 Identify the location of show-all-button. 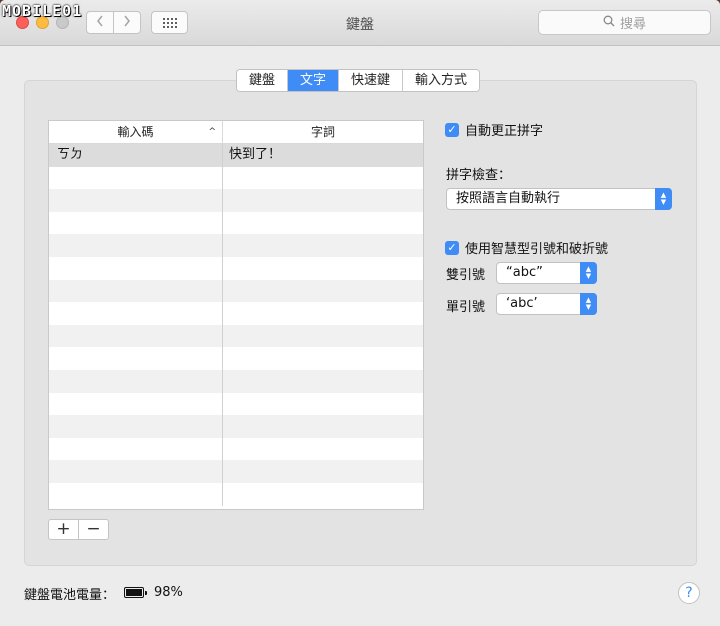
(169, 22).